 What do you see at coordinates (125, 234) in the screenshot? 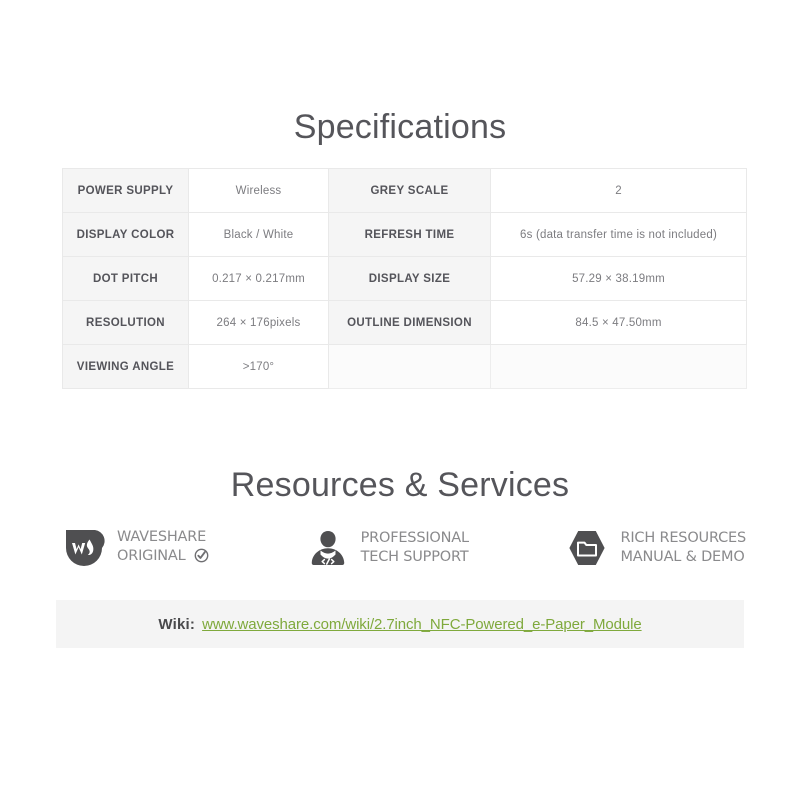
I see `spec-label-cell: DISPLAY COLOR` at bounding box center [125, 234].